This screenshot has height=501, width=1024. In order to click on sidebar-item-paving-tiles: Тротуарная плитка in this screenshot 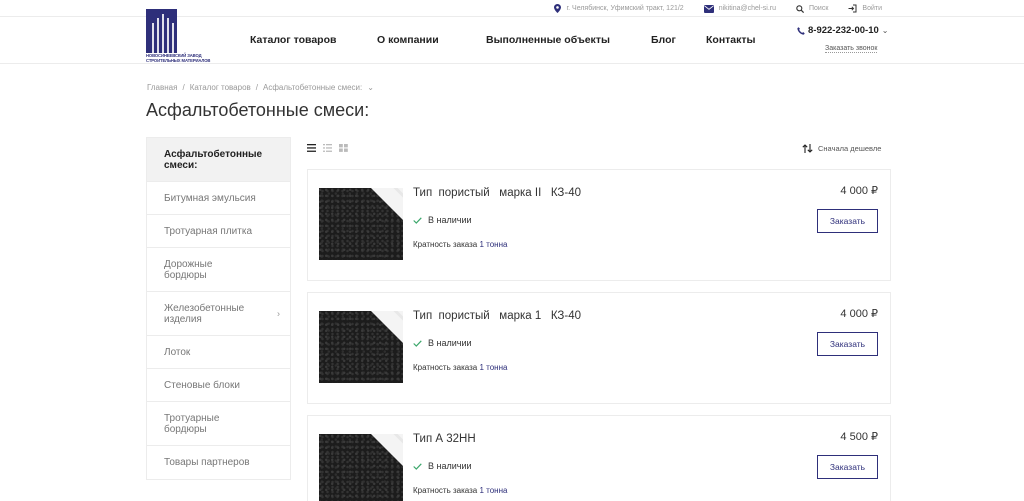, I will do `click(218, 231)`.